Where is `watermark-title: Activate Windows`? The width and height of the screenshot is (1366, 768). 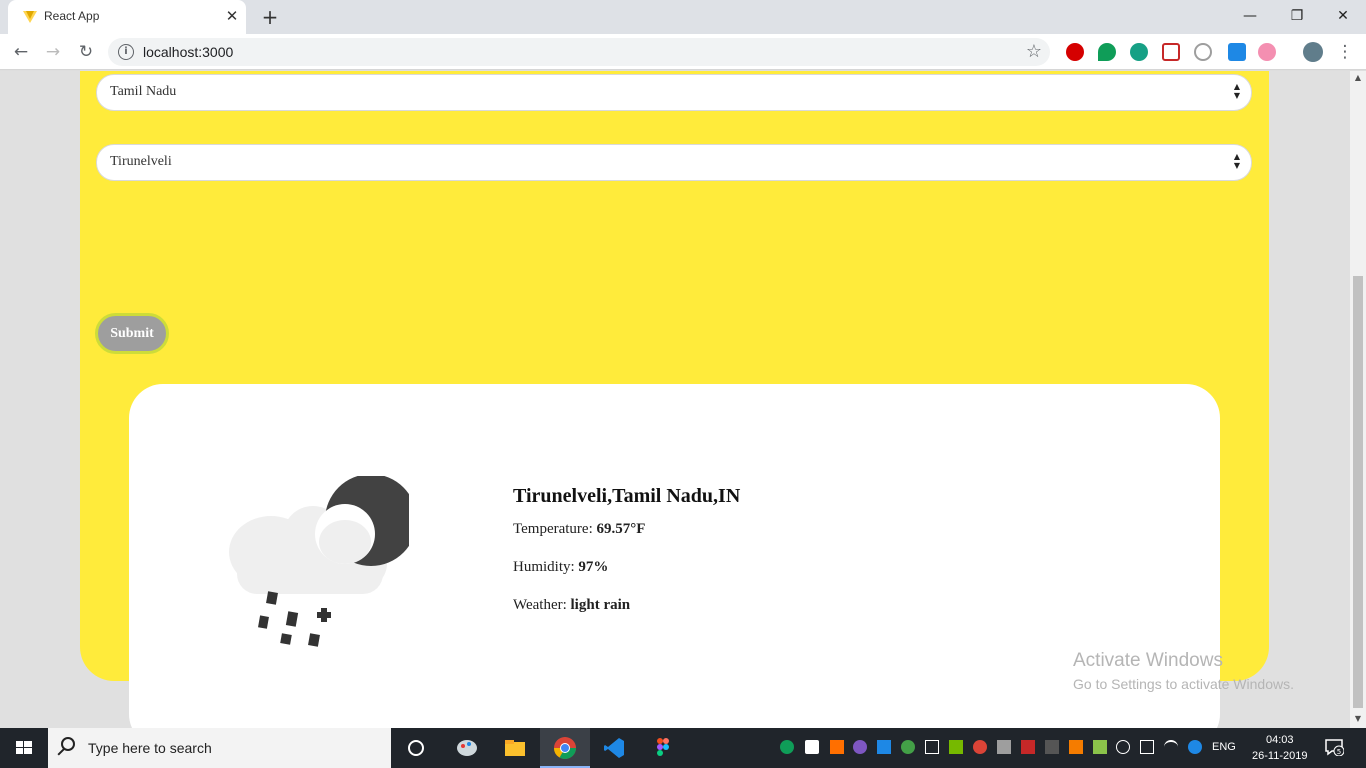
watermark-title: Activate Windows is located at coordinates (1148, 660).